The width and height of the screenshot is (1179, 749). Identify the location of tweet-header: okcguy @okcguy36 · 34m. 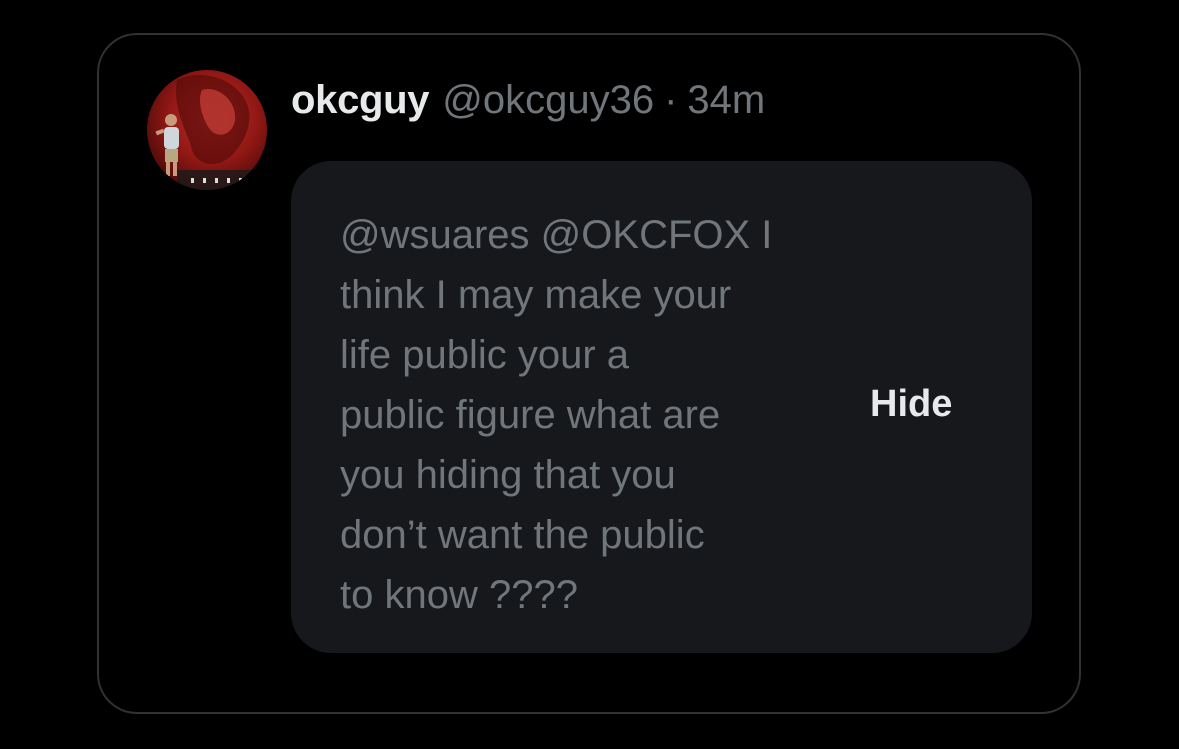
(528, 103).